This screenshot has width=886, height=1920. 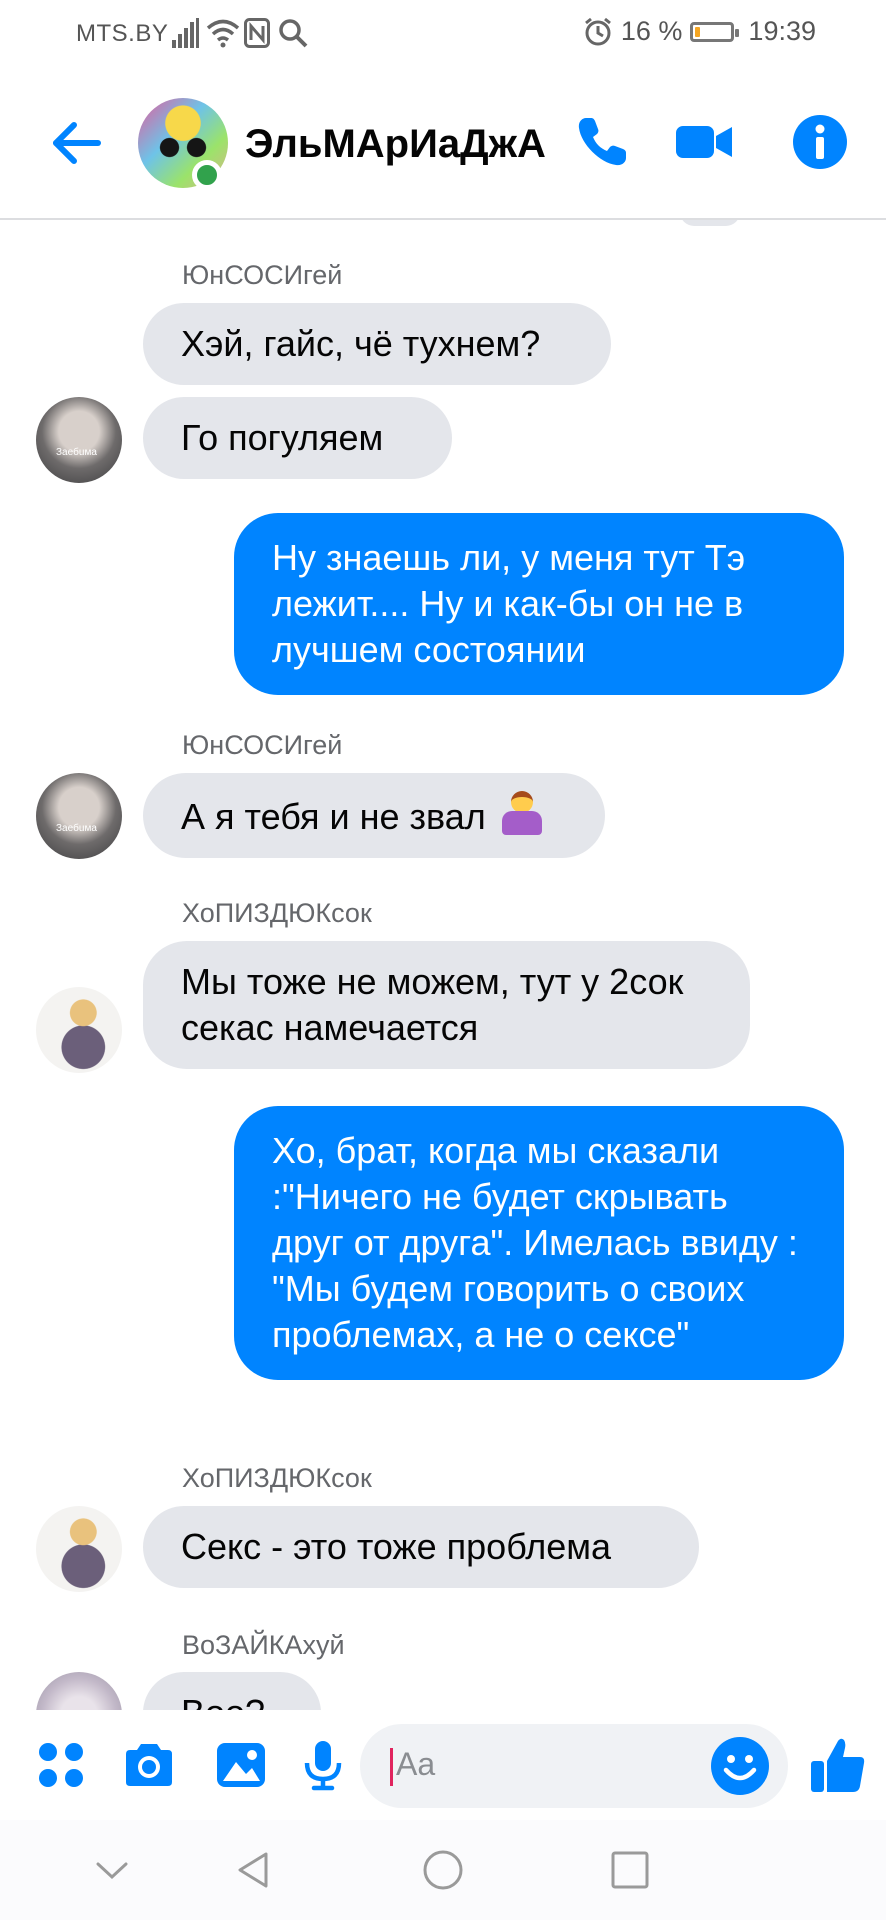 I want to click on message-bubble-incoming: Го погуляем, so click(x=297, y=438).